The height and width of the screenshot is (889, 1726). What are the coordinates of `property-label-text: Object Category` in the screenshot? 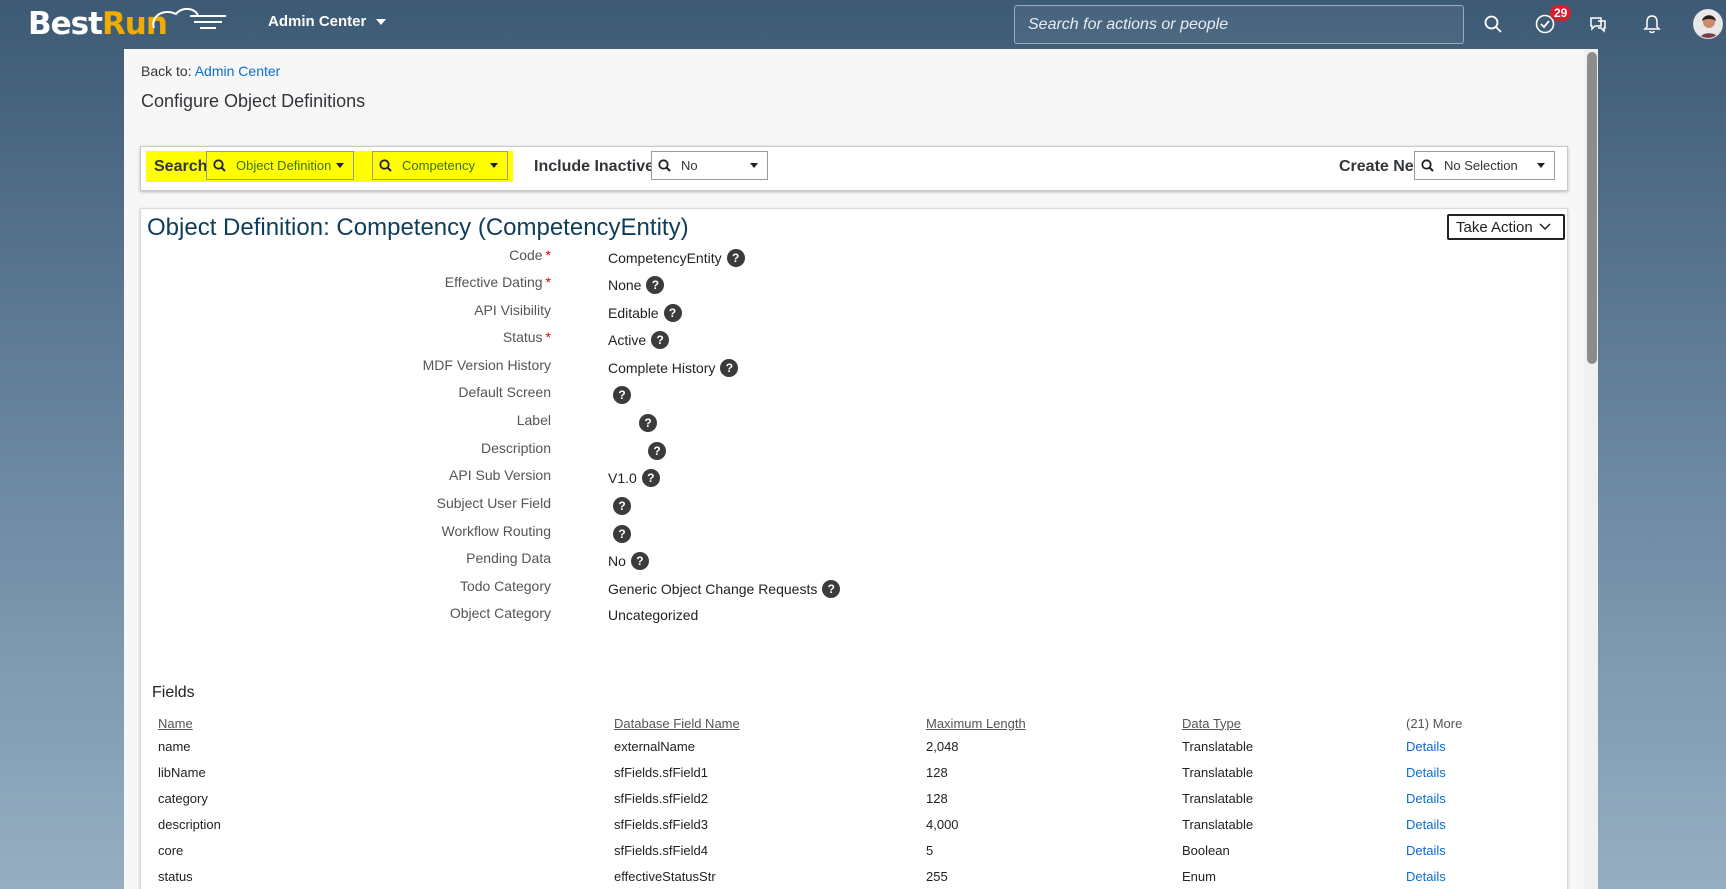 It's located at (500, 613).